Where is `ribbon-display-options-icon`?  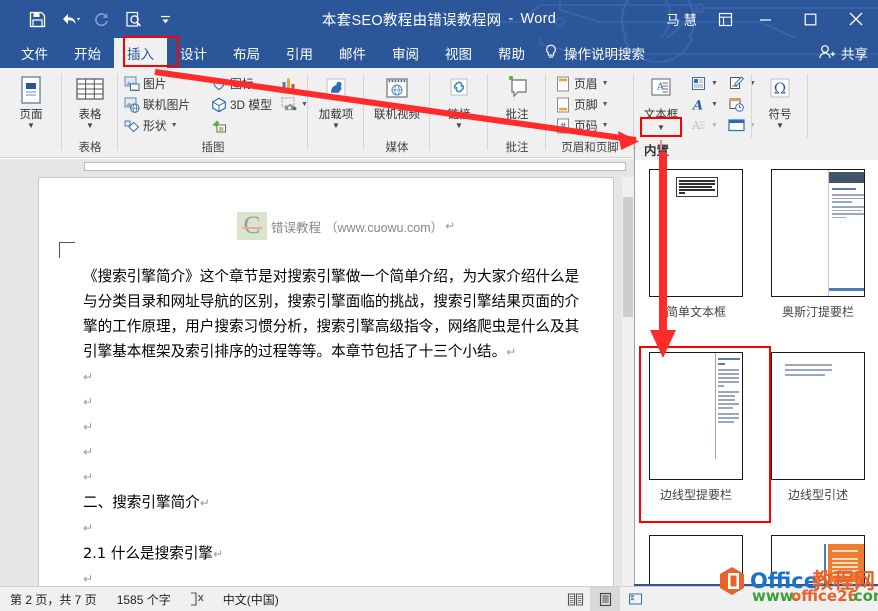
ribbon-display-options-icon is located at coordinates (725, 19).